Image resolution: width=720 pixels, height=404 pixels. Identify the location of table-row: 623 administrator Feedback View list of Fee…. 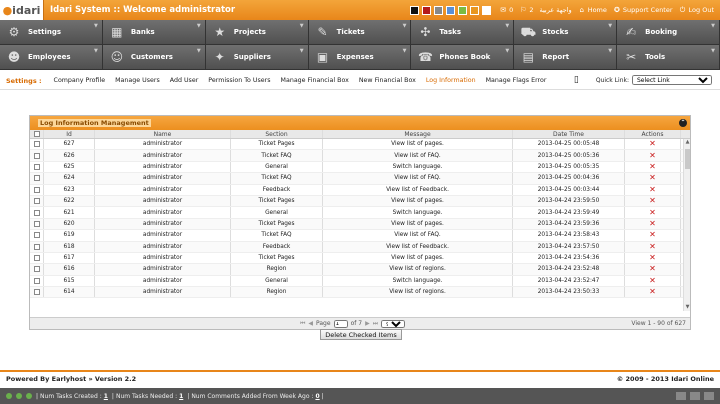
(360, 190).